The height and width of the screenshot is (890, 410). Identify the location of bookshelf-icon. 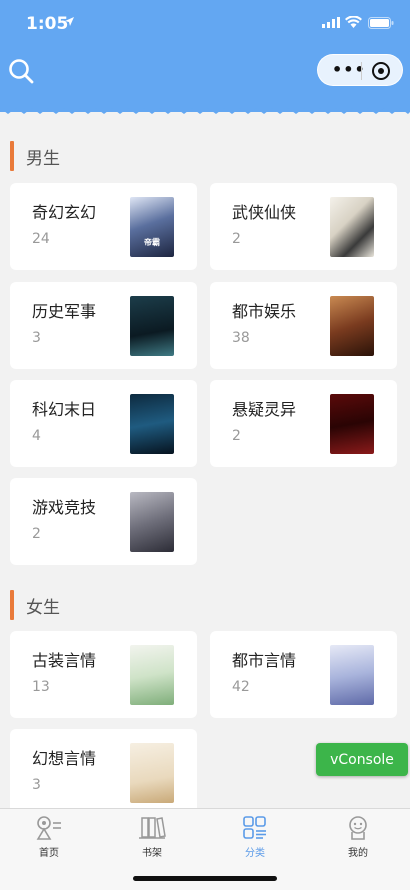
(152, 828).